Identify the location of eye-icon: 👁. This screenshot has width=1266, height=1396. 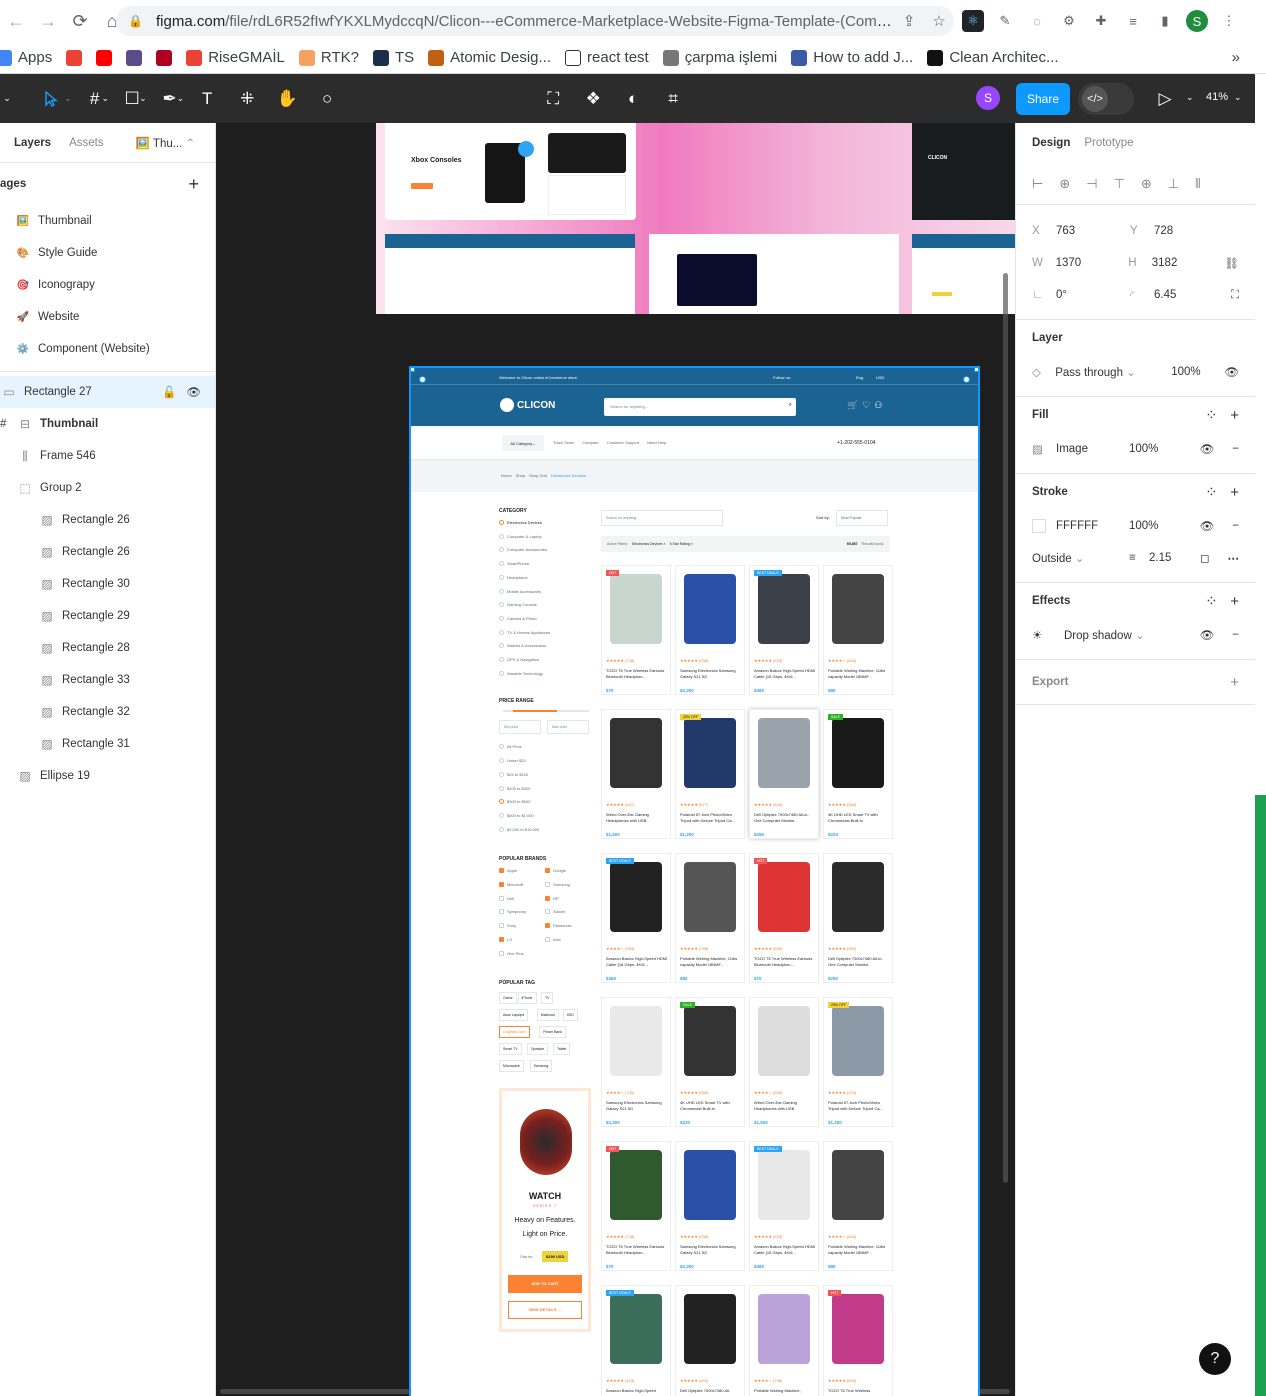
(1231, 372).